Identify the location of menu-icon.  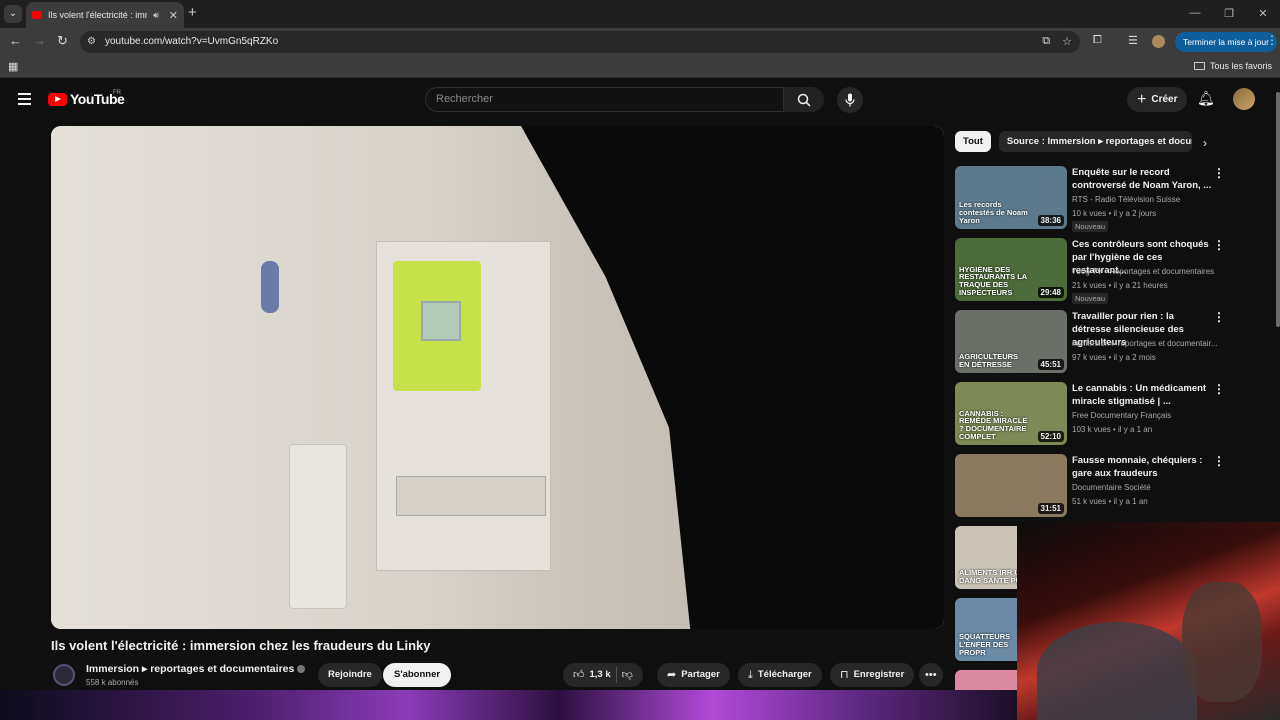
(24, 100).